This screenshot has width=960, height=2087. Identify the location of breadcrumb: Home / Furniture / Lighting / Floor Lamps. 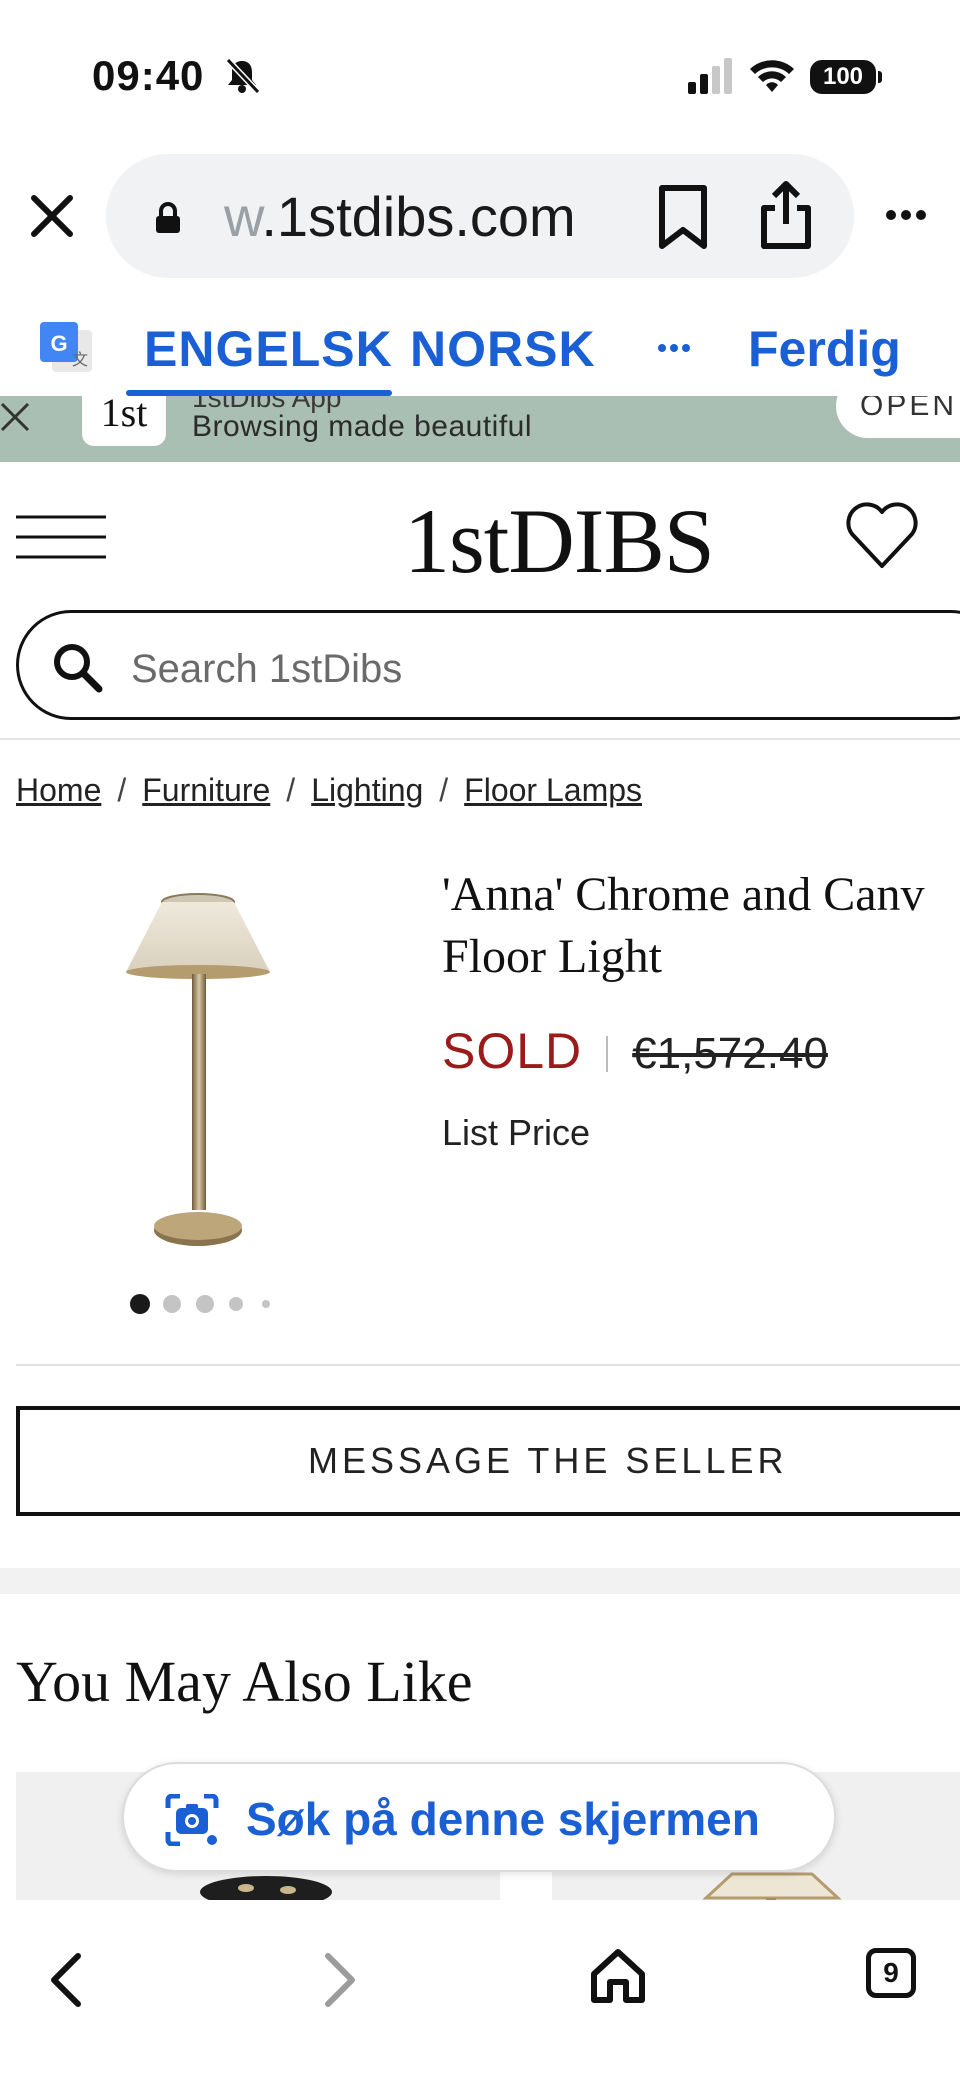
(329, 790).